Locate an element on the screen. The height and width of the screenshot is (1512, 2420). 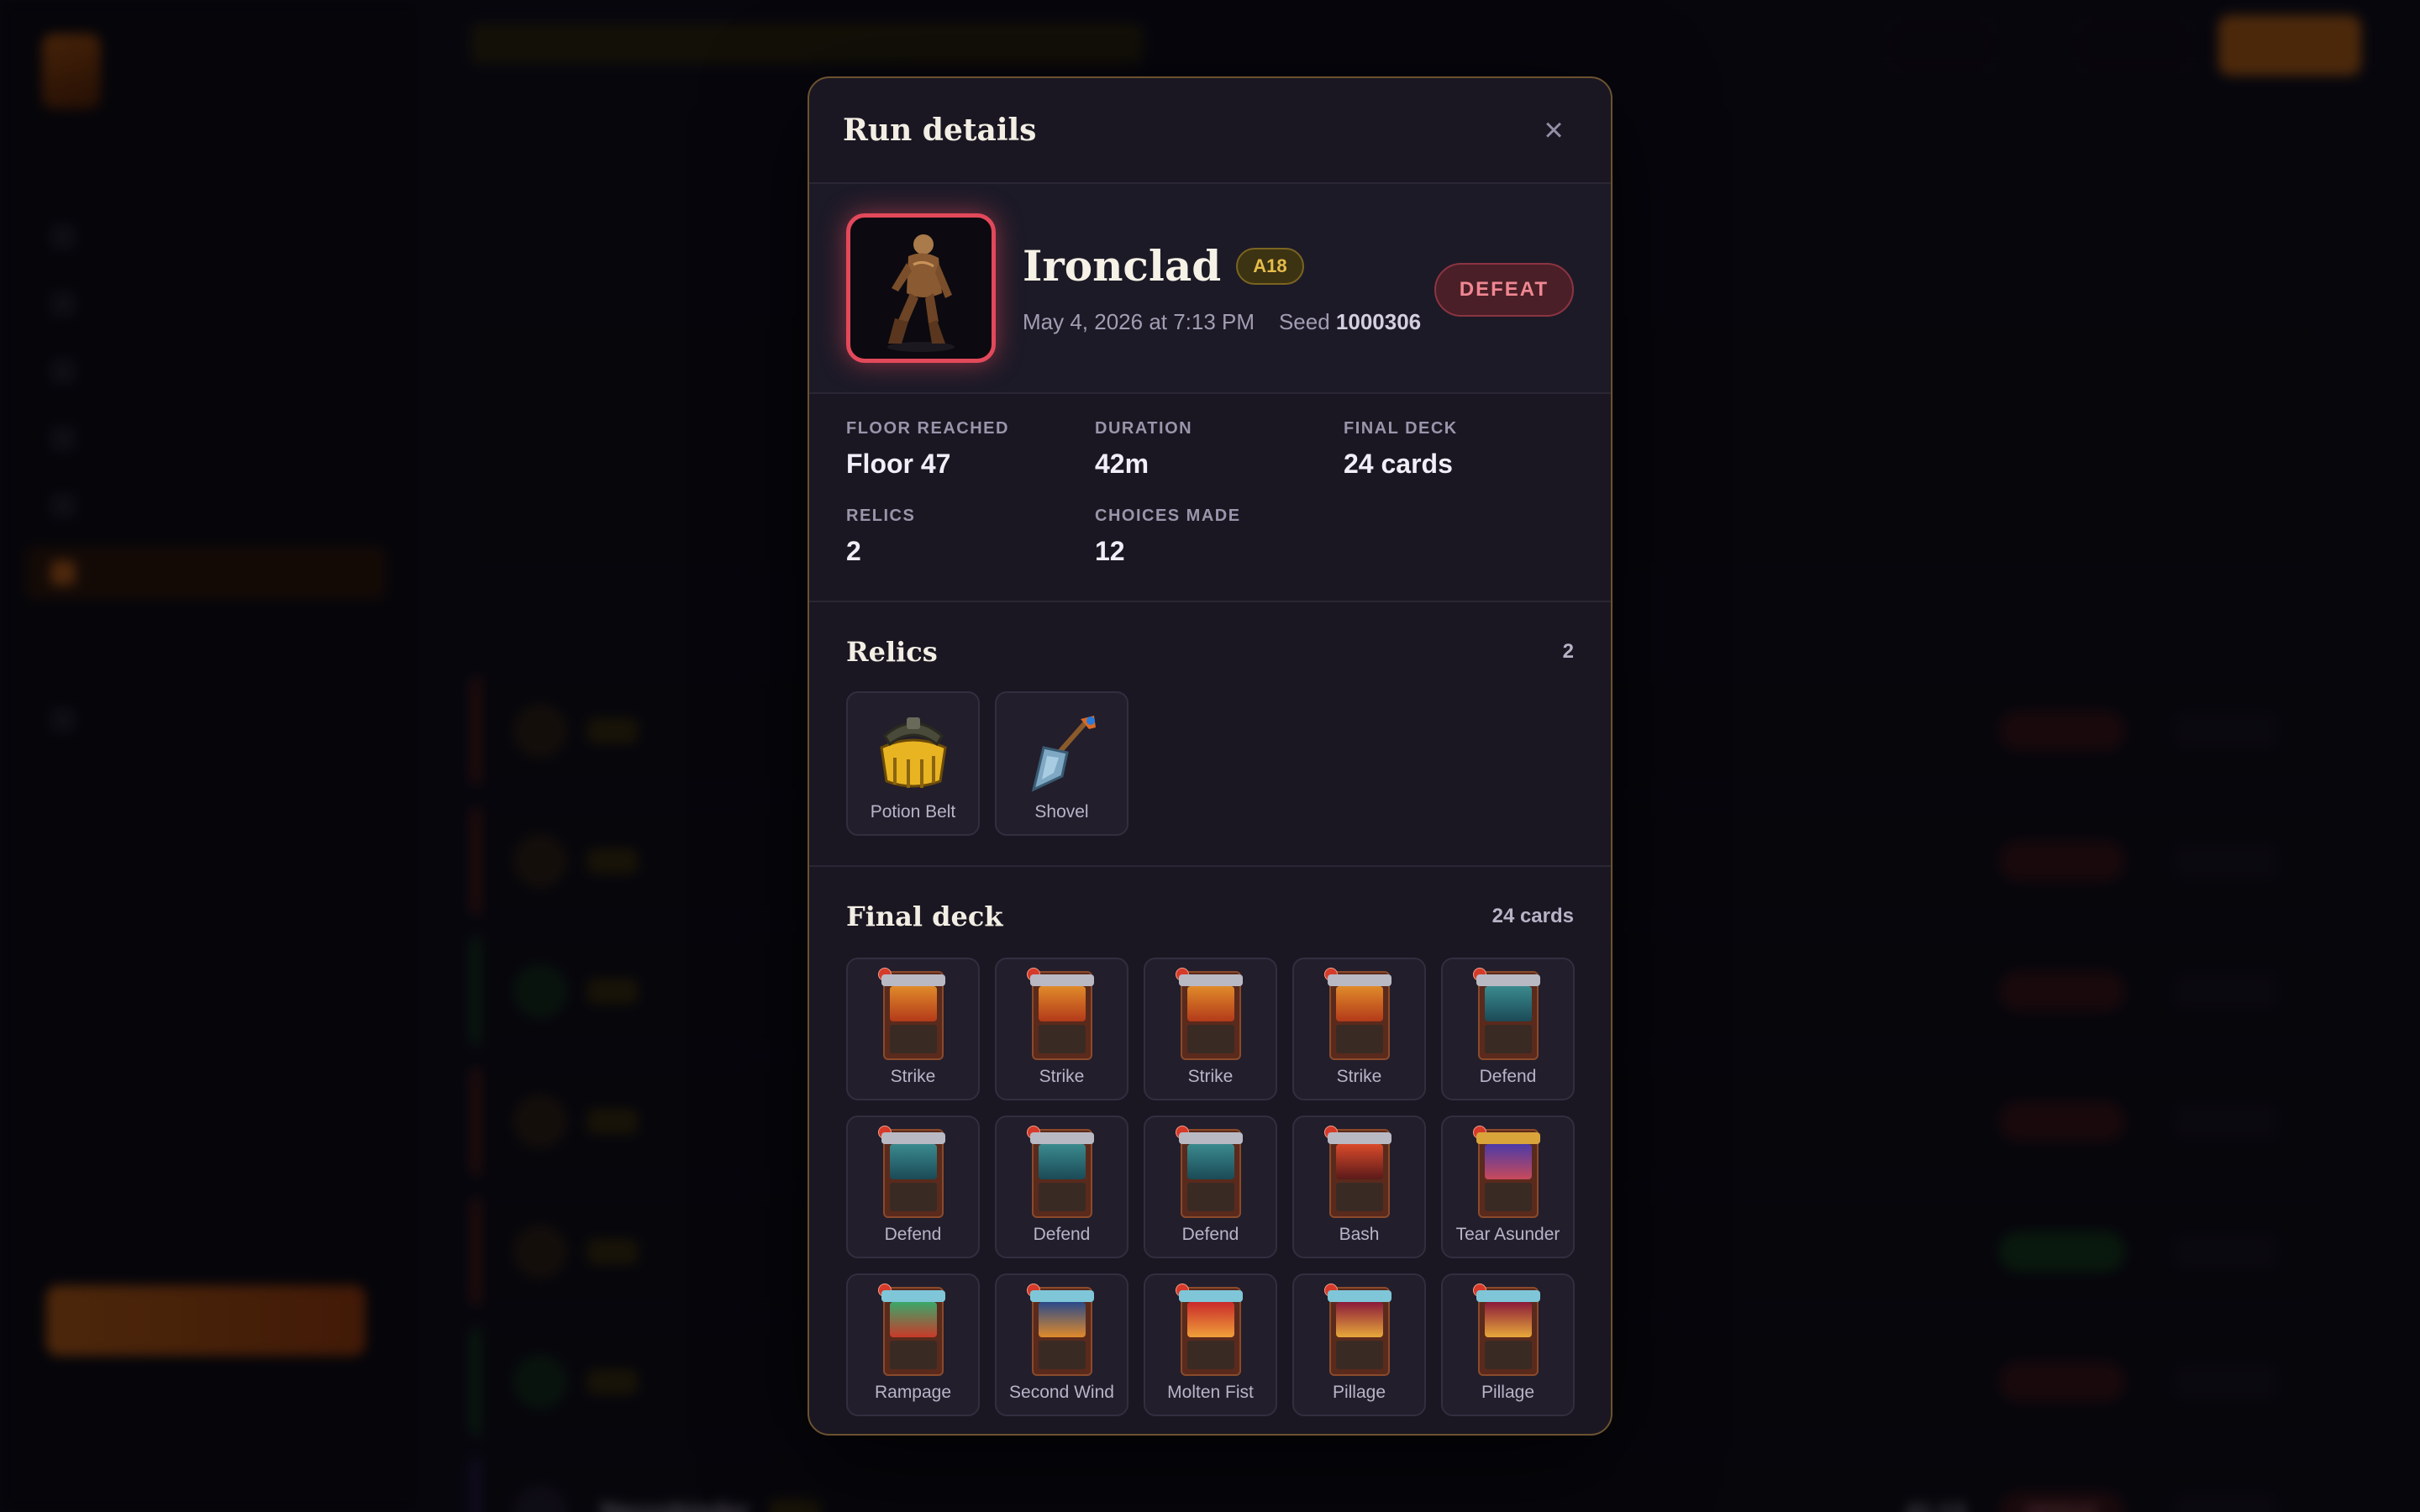
result-badge: DEFEAT is located at coordinates (1504, 290).